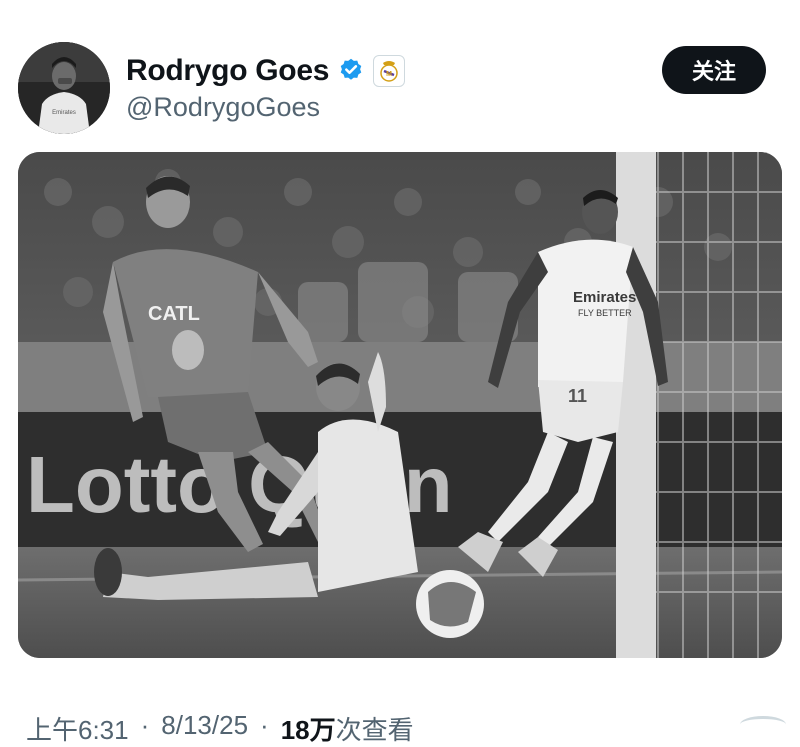 This screenshot has width=800, height=747. What do you see at coordinates (174, 314) in the screenshot?
I see `shirt-sponsor-left: CATL` at bounding box center [174, 314].